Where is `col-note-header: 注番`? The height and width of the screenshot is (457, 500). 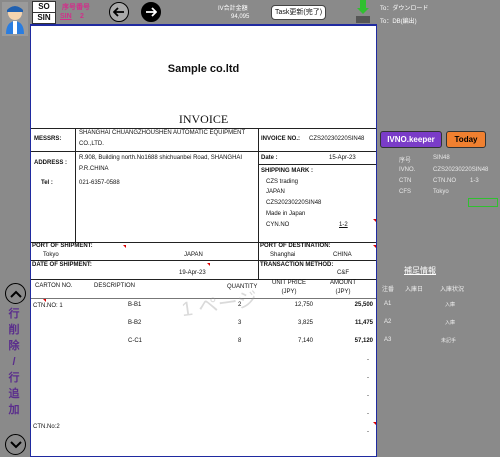 col-note-header: 注番 is located at coordinates (388, 290).